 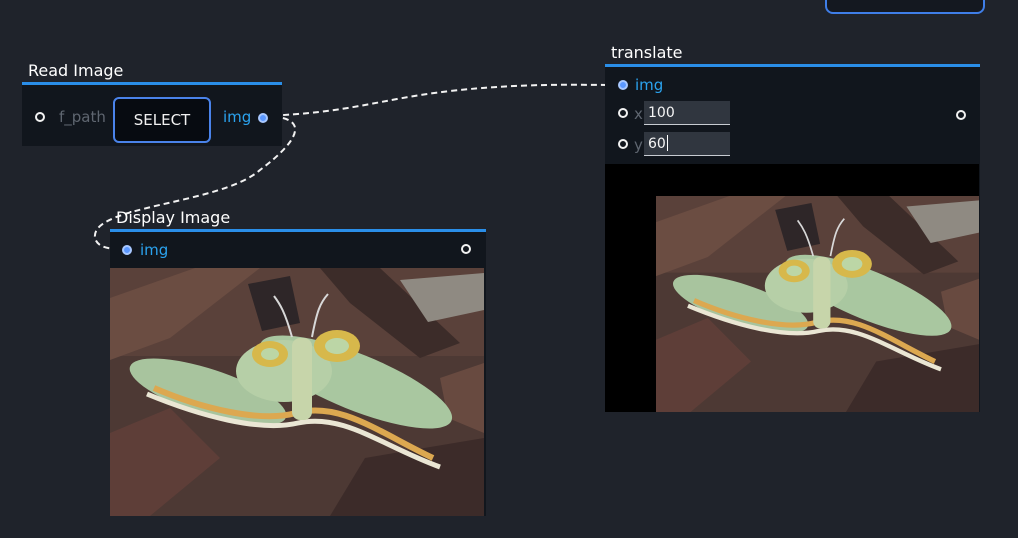 I want to click on moth-image, so click(x=817, y=304).